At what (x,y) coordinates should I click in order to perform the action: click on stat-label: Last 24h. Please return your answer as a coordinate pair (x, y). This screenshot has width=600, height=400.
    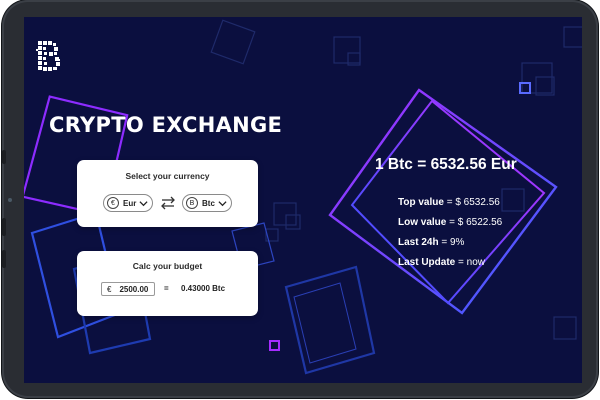
    Looking at the image, I should click on (418, 242).